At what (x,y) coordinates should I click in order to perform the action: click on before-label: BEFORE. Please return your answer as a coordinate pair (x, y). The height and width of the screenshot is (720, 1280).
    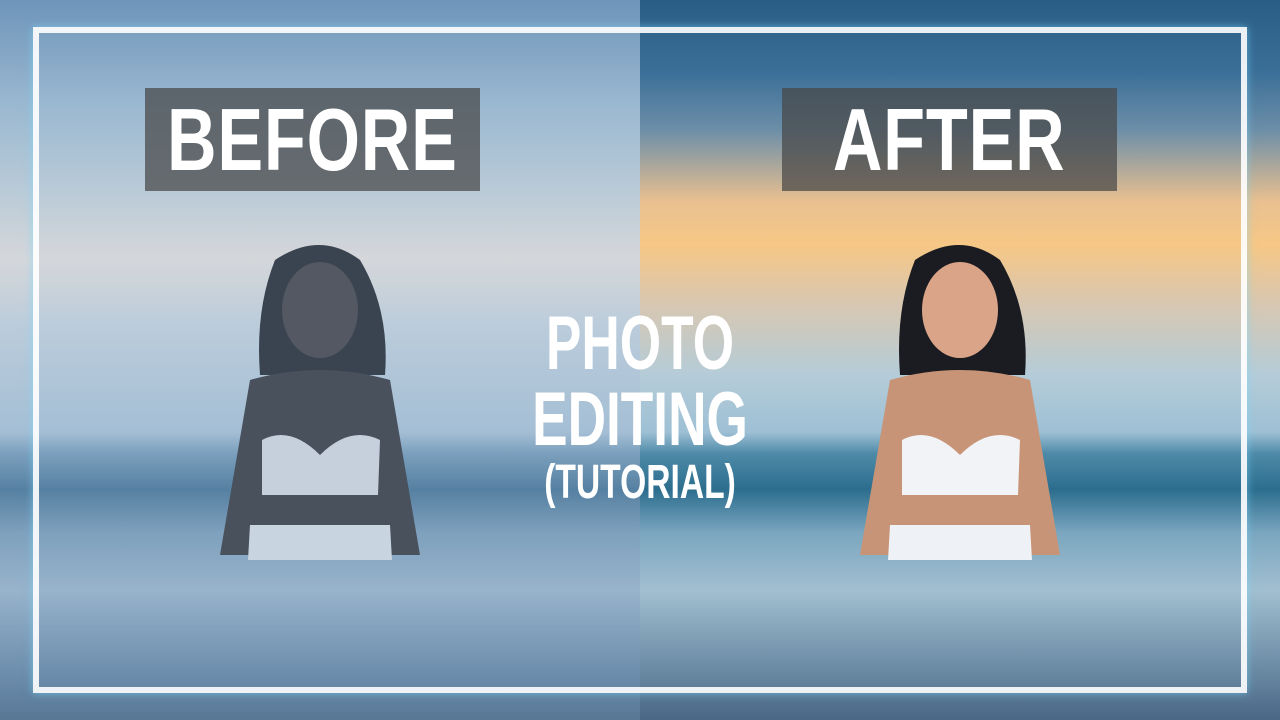
    Looking at the image, I should click on (312, 139).